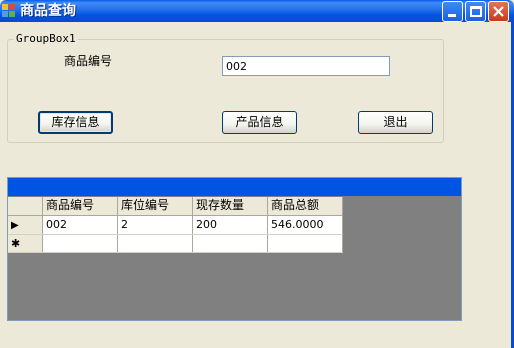  I want to click on new-cell-stock-qty, so click(230, 243).